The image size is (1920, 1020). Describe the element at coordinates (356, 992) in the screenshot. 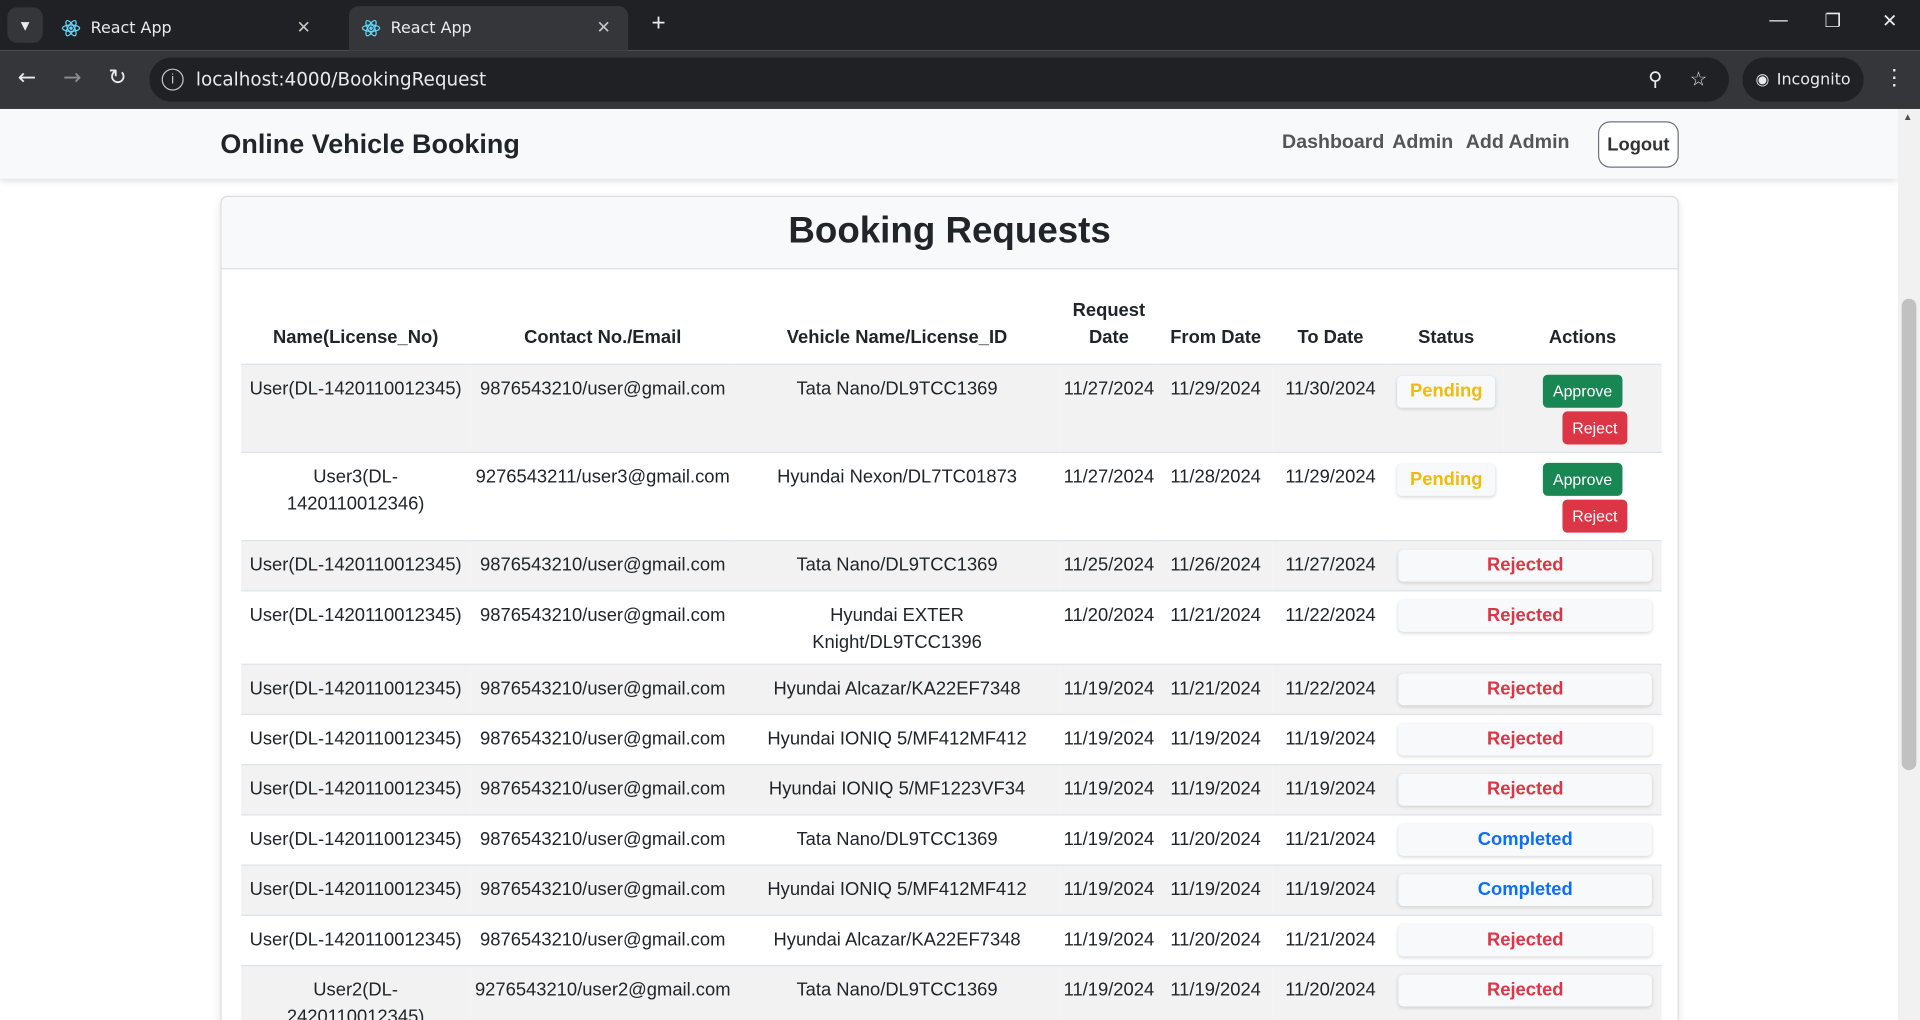

I see `cell-name: User2(DL-2420110012345)` at that location.